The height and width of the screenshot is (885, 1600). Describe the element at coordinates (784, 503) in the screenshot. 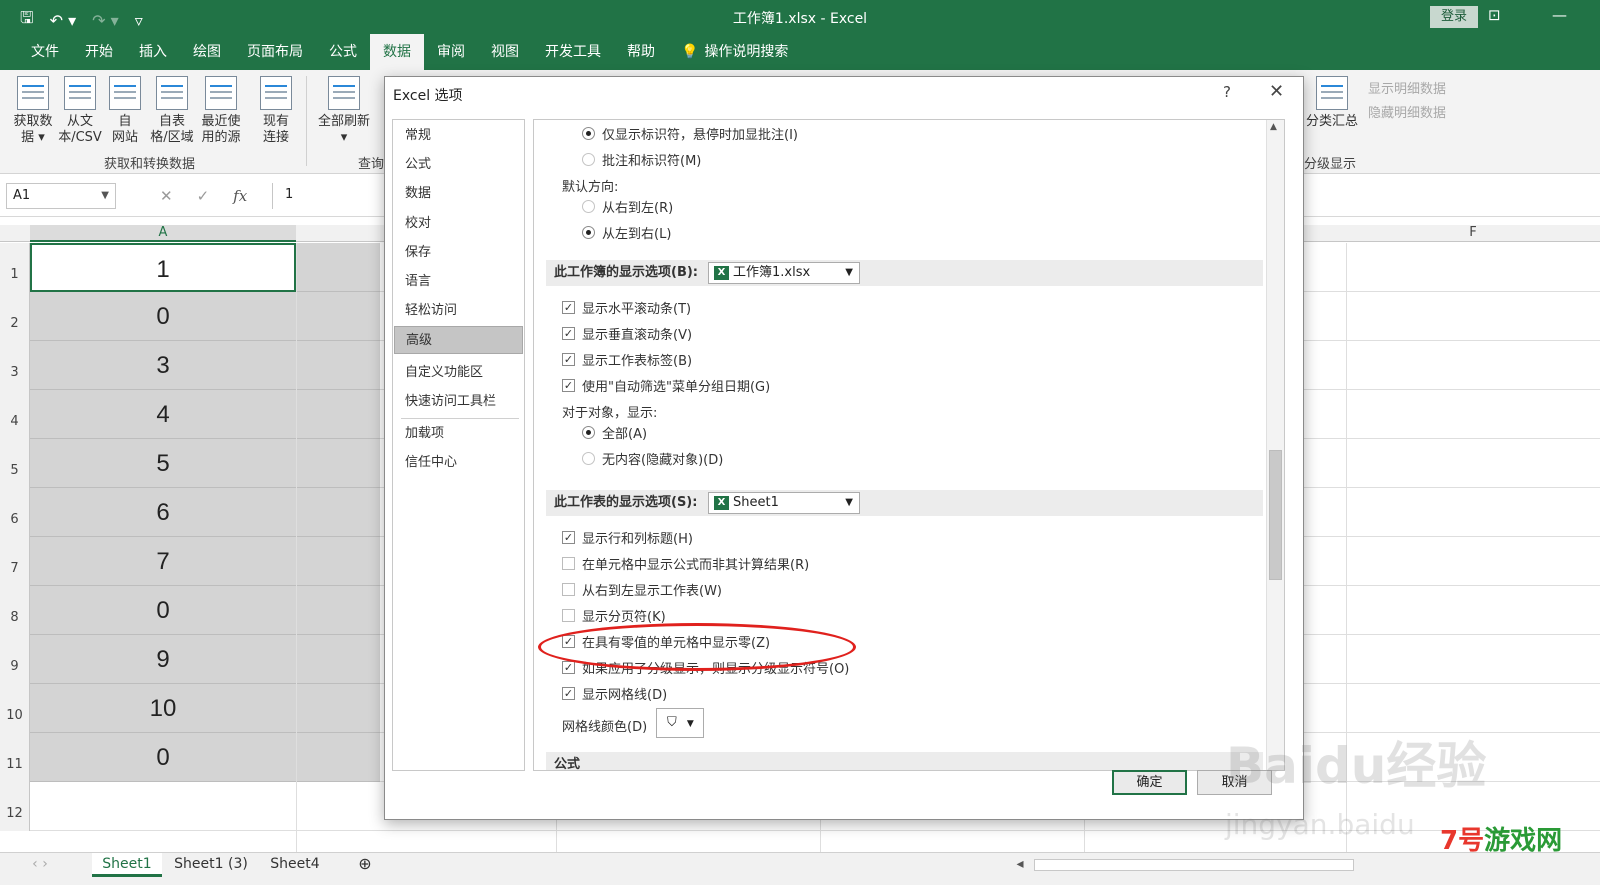

I see `sheet-select: X Sheet1 ▼` at that location.